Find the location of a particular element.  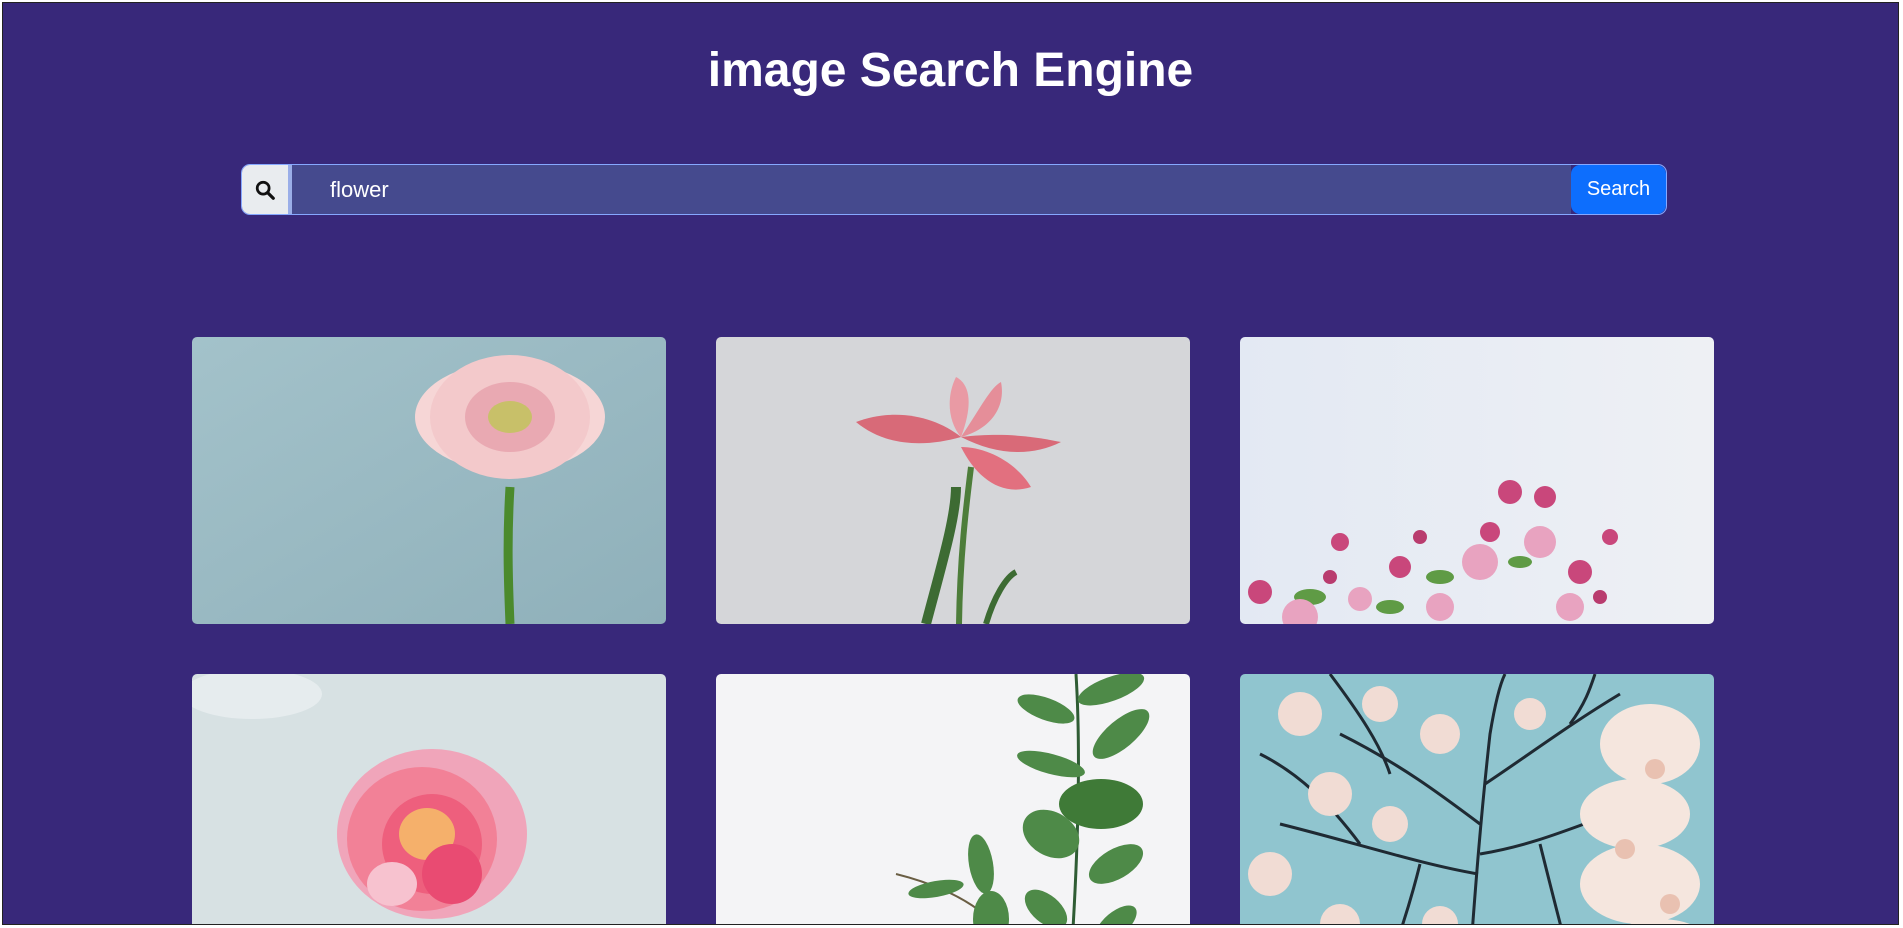

result-image-cherry-tree is located at coordinates (1477, 799).